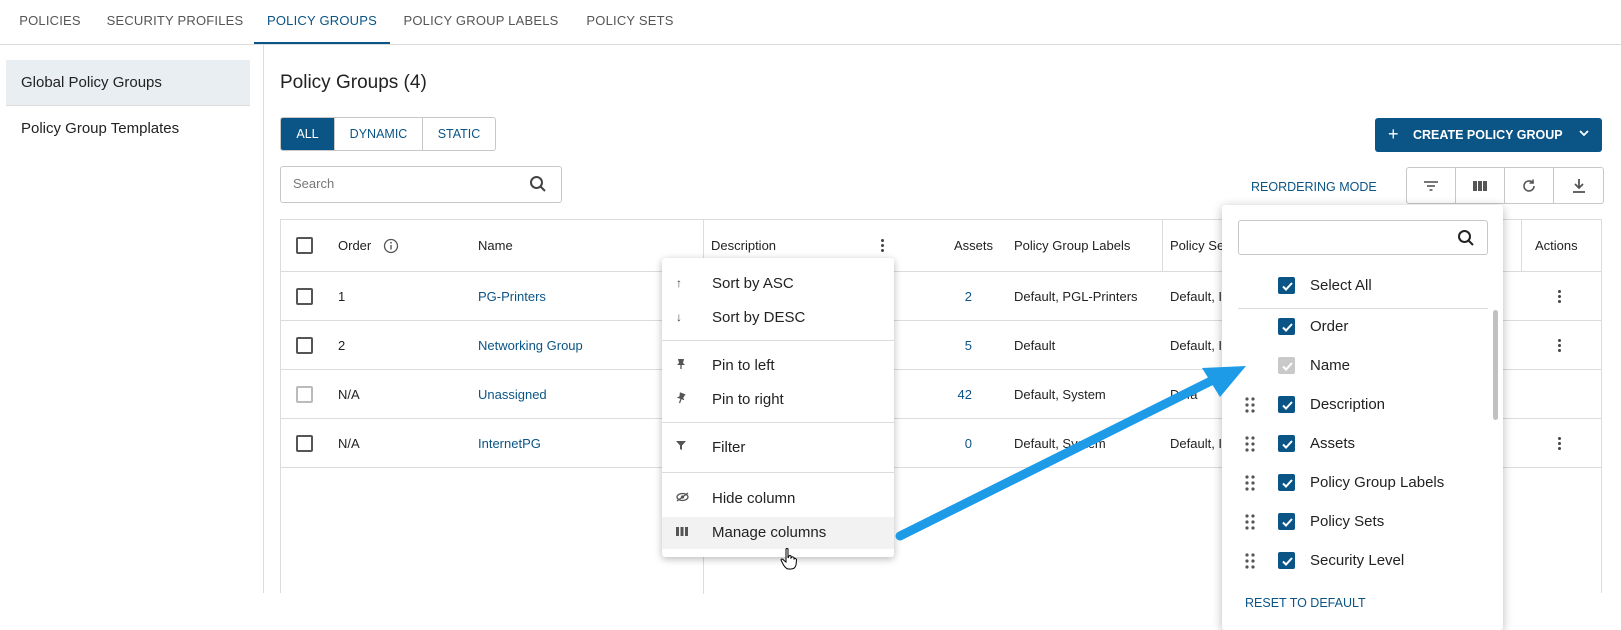 This screenshot has height=630, width=1621. What do you see at coordinates (973, 245) in the screenshot?
I see `column-header-assets: Assets` at bounding box center [973, 245].